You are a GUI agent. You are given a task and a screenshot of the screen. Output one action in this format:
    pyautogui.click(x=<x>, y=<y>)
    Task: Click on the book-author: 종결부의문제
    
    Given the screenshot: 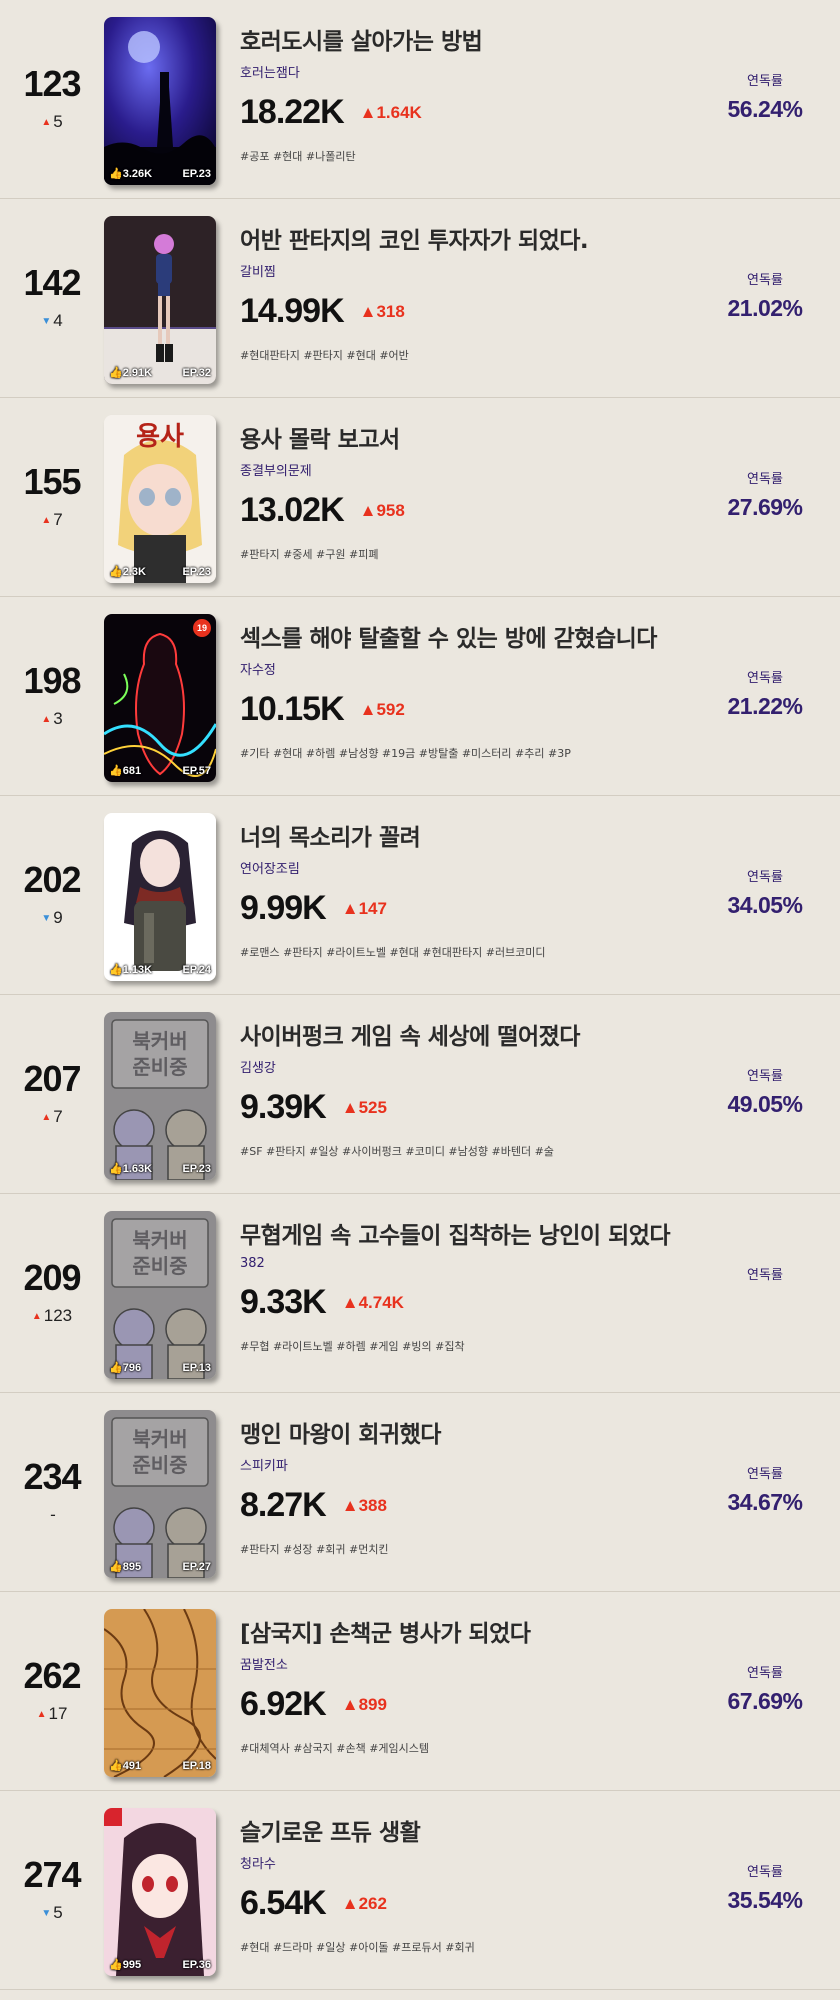 What is the action you would take?
    pyautogui.click(x=465, y=469)
    